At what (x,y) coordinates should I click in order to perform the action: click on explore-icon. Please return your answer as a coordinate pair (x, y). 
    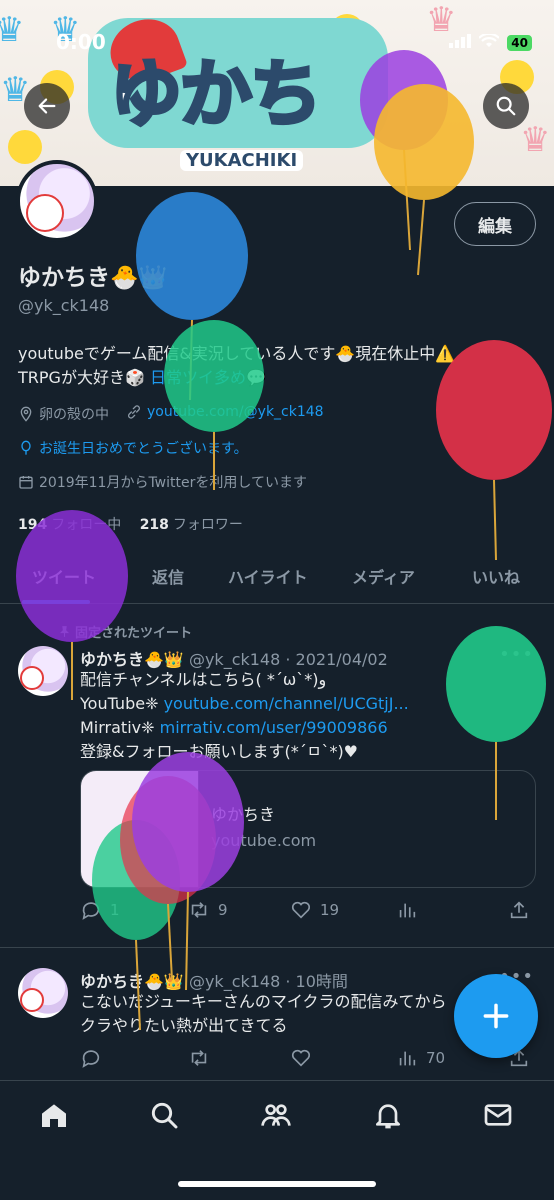
    Looking at the image, I should click on (164, 1115).